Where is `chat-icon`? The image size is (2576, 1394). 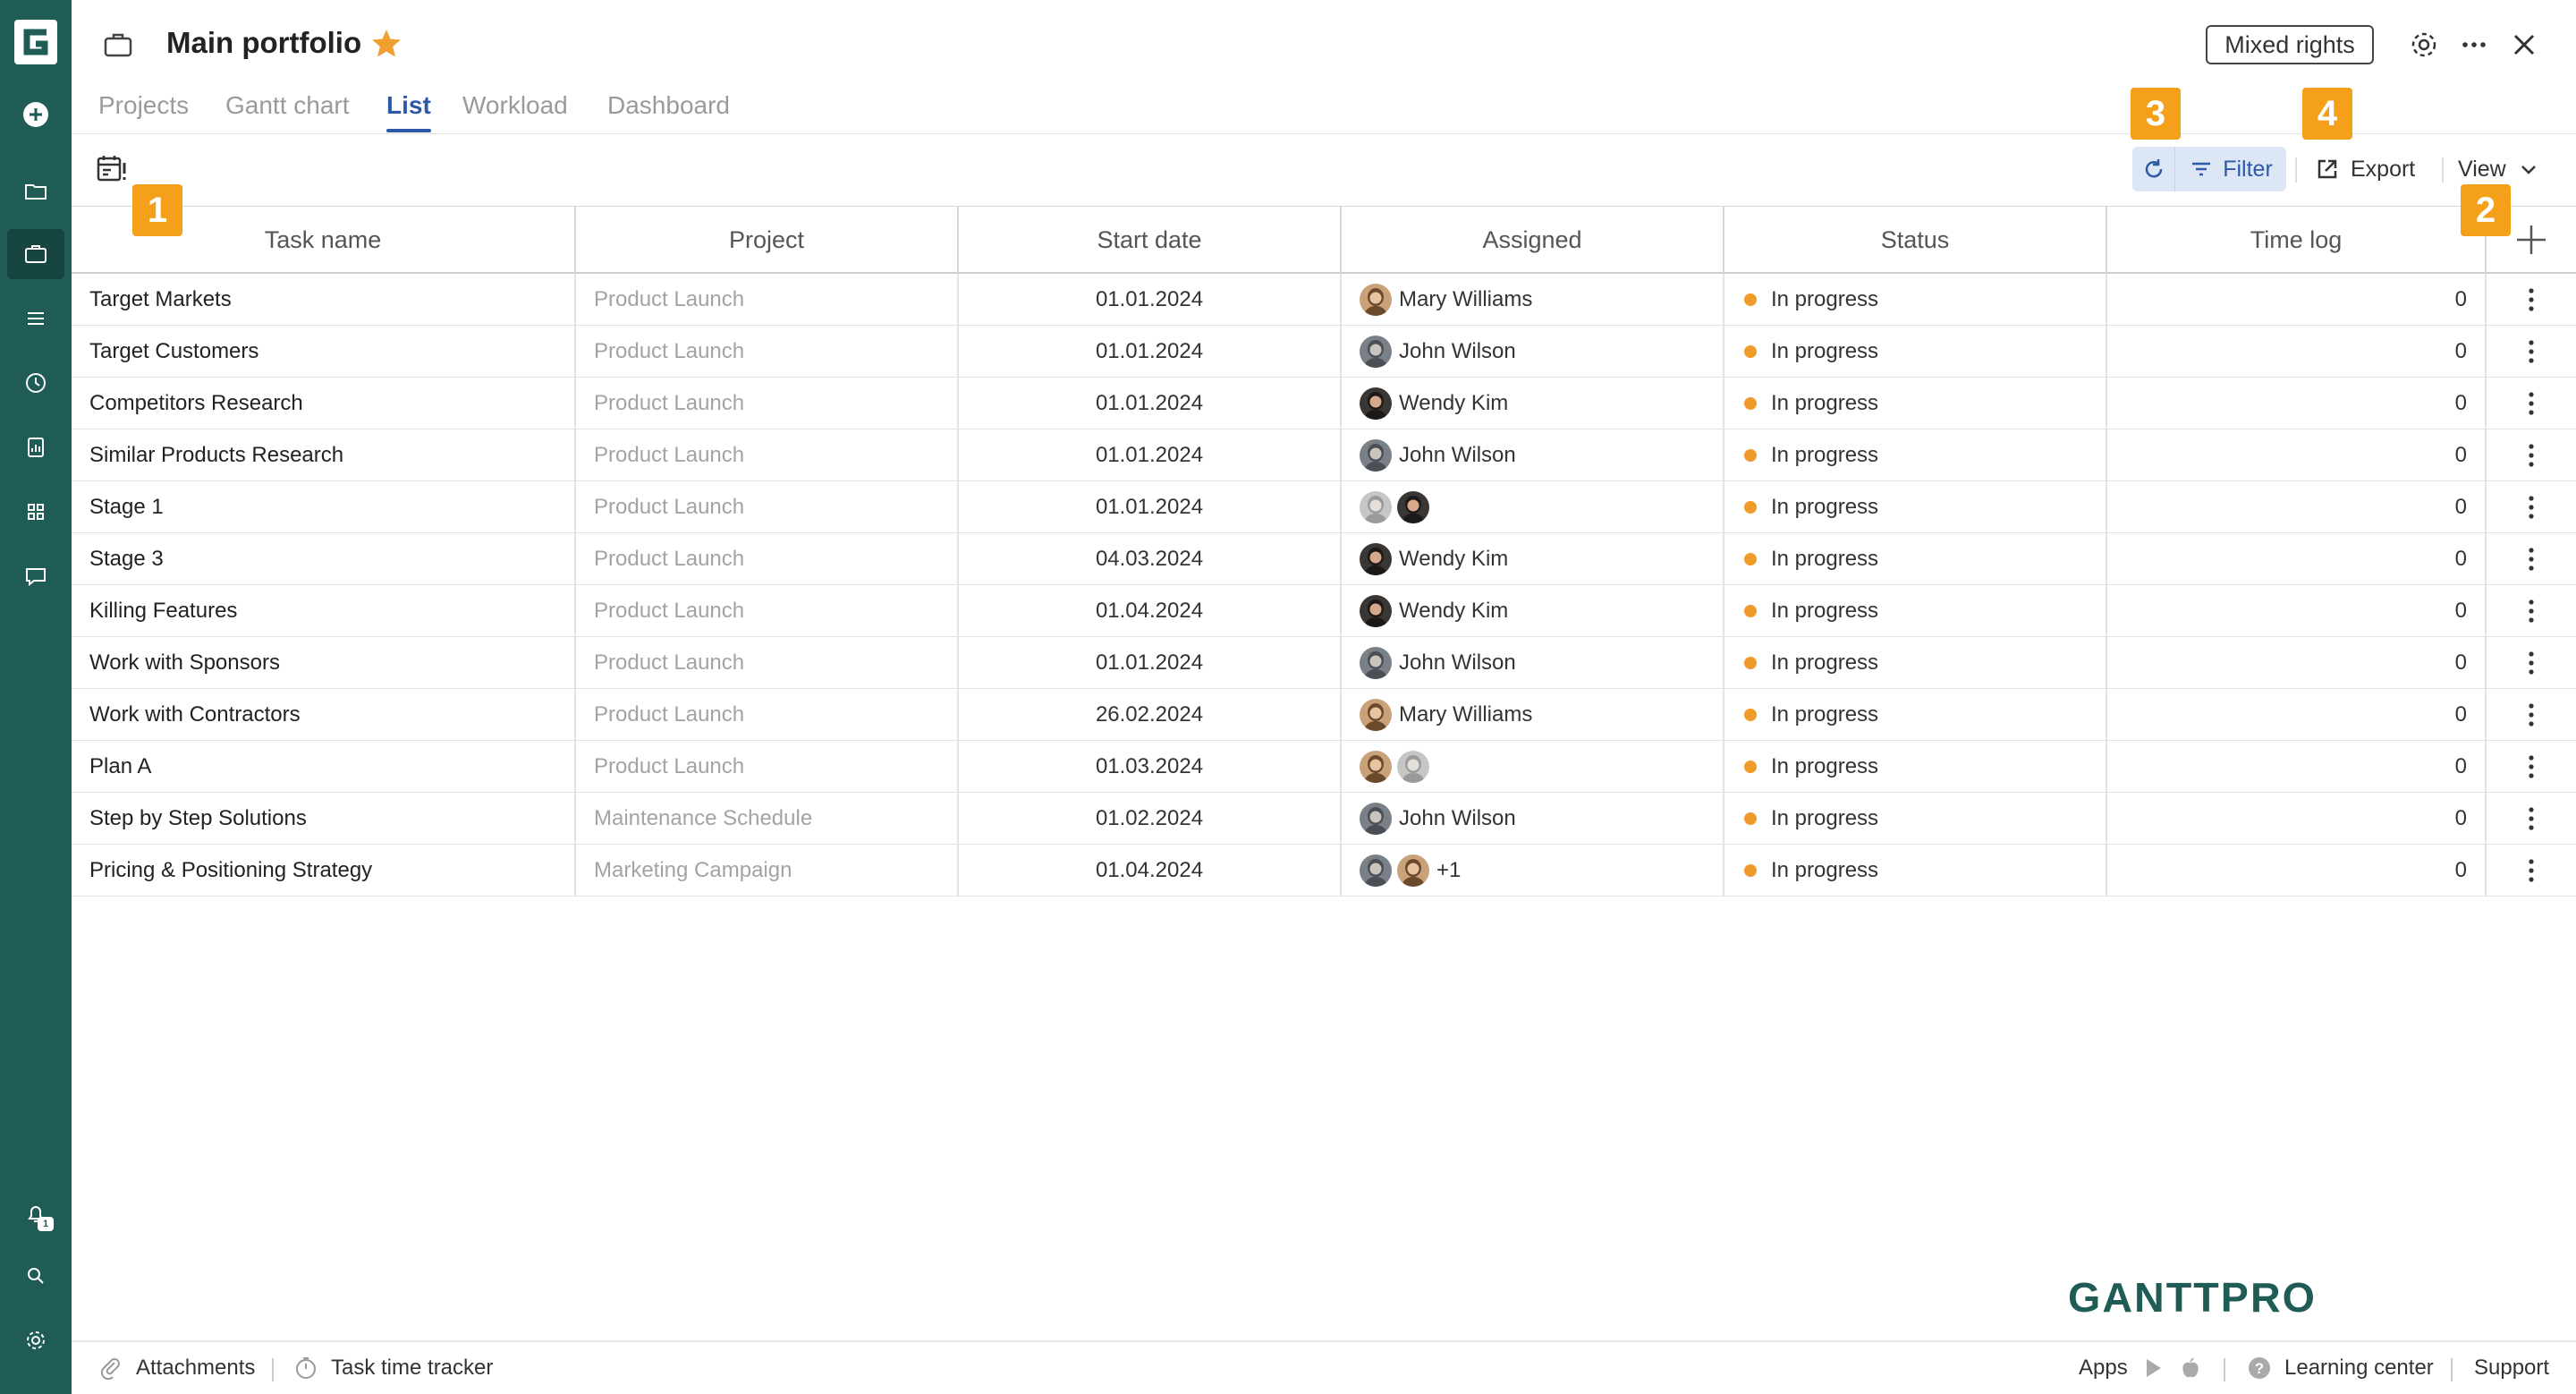 chat-icon is located at coordinates (36, 576).